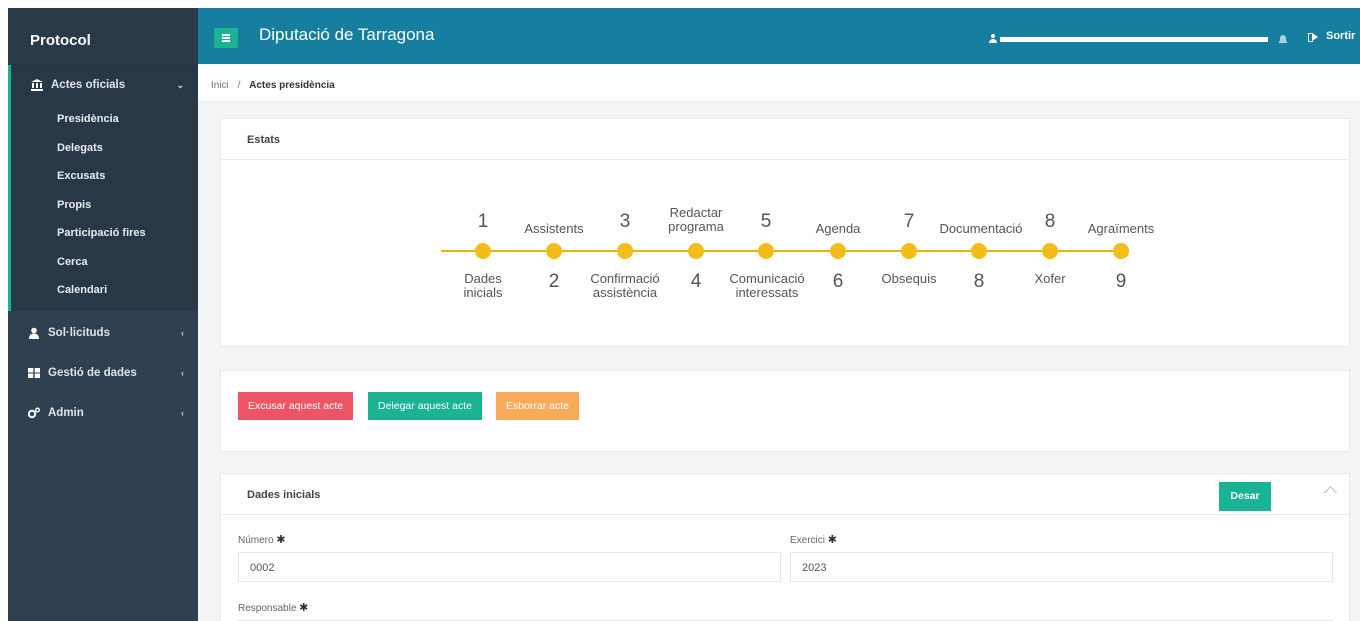 This screenshot has height=621, width=1360. I want to click on redacted-username, so click(1134, 39).